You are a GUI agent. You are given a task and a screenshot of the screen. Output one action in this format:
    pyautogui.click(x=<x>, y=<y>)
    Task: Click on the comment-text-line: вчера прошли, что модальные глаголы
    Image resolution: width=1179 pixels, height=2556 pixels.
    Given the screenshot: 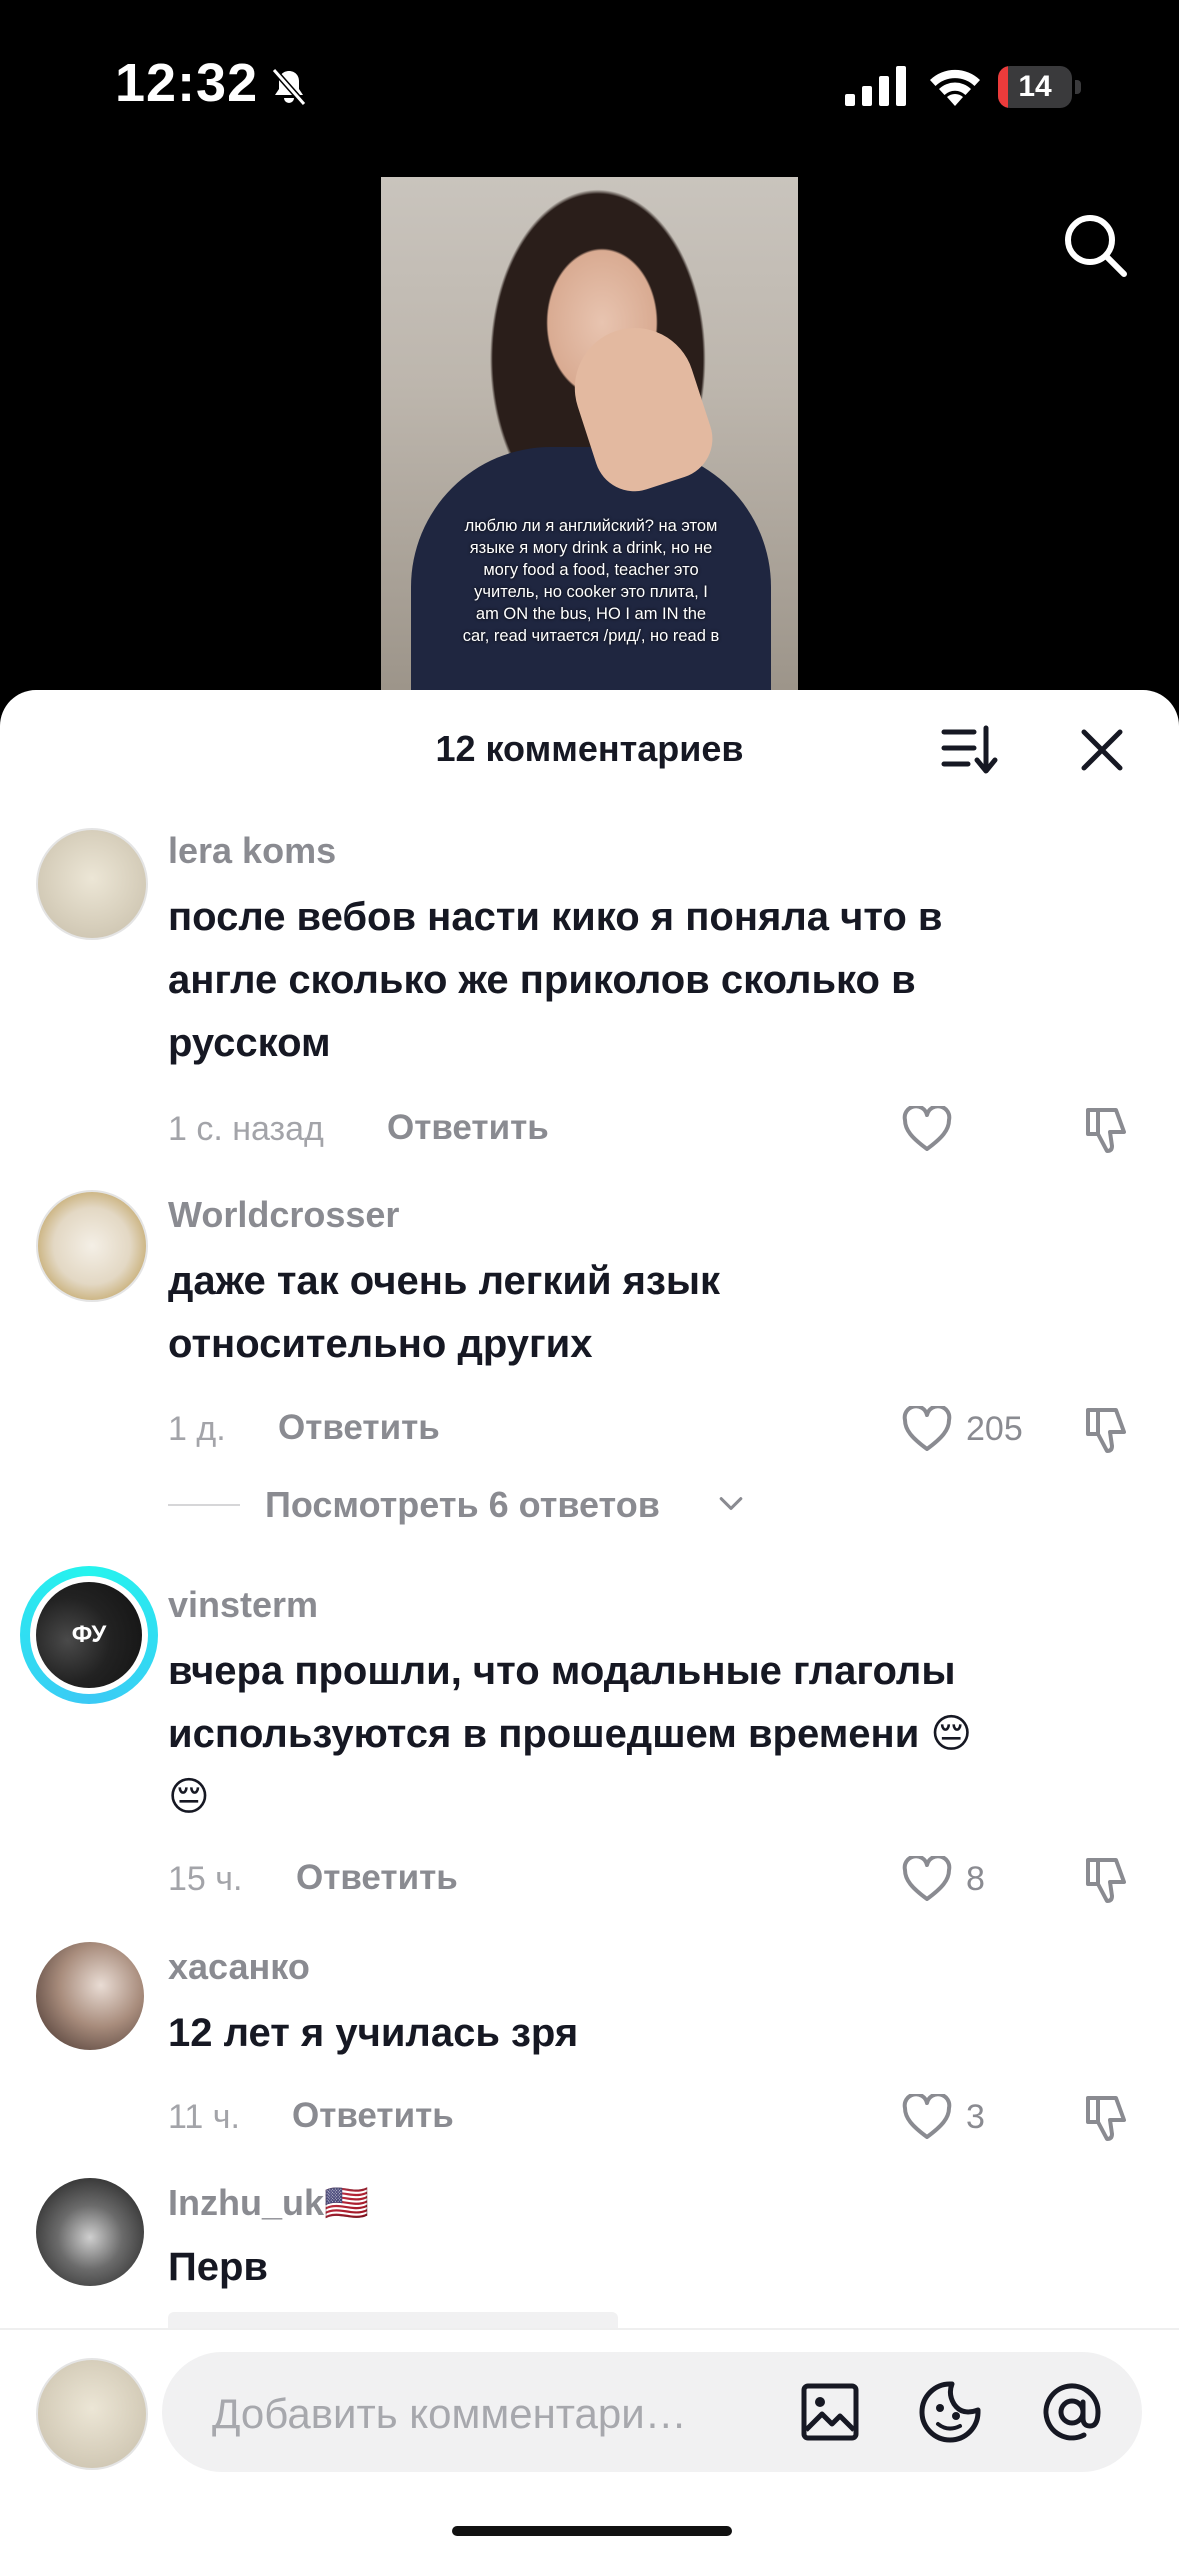 What is the action you would take?
    pyautogui.click(x=562, y=1671)
    